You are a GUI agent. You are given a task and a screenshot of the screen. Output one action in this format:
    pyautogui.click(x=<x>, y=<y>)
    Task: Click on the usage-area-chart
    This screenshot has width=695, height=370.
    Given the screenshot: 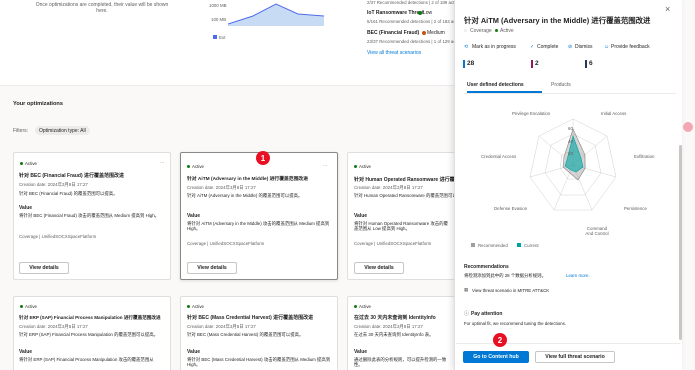 What is the action you would take?
    pyautogui.click(x=276, y=14)
    